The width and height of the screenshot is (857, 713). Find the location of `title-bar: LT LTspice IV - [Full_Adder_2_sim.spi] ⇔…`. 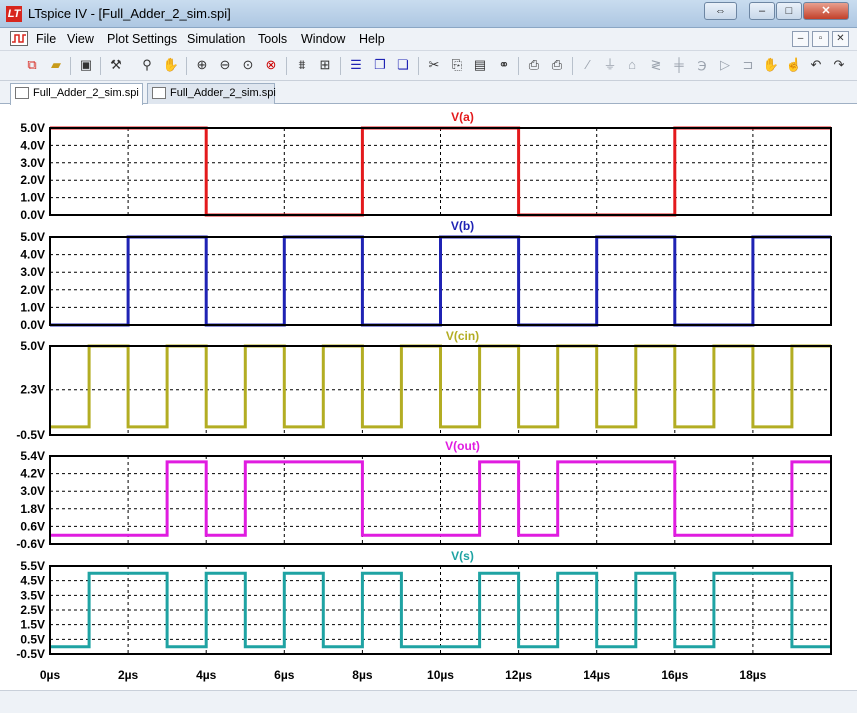

title-bar: LT LTspice IV - [Full_Adder_2_sim.spi] ⇔… is located at coordinates (428, 14).